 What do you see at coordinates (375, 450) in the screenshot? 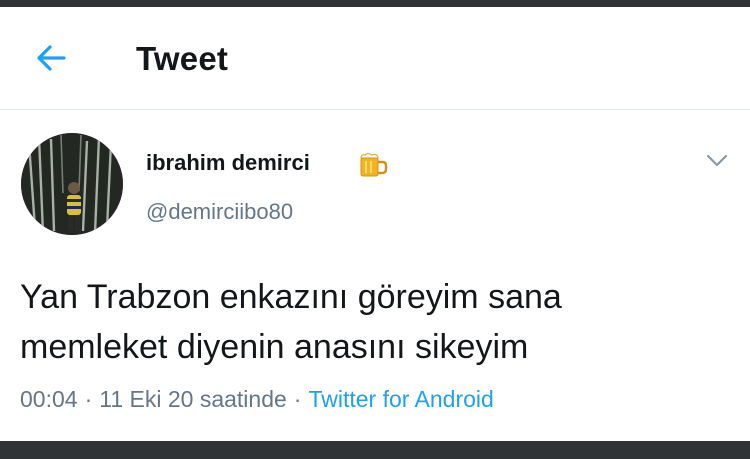
I see `bottom-frame-strip` at bounding box center [375, 450].